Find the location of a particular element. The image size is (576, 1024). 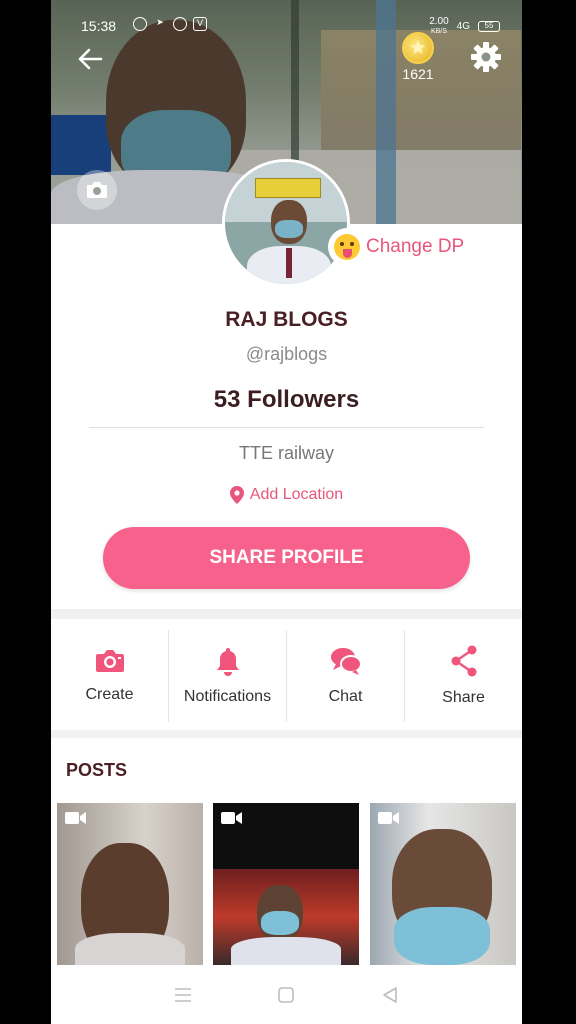

chat-button: Chat is located at coordinates (346, 676).